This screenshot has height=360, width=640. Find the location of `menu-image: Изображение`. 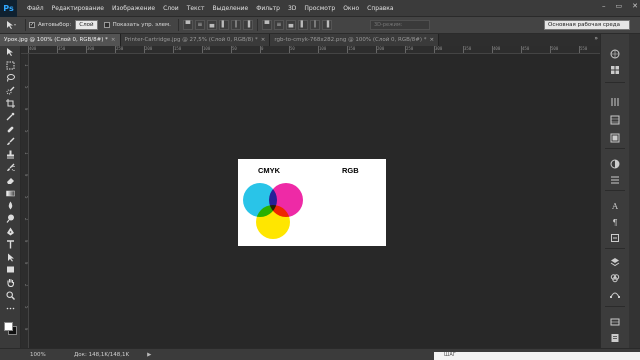

menu-image: Изображение is located at coordinates (133, 8).